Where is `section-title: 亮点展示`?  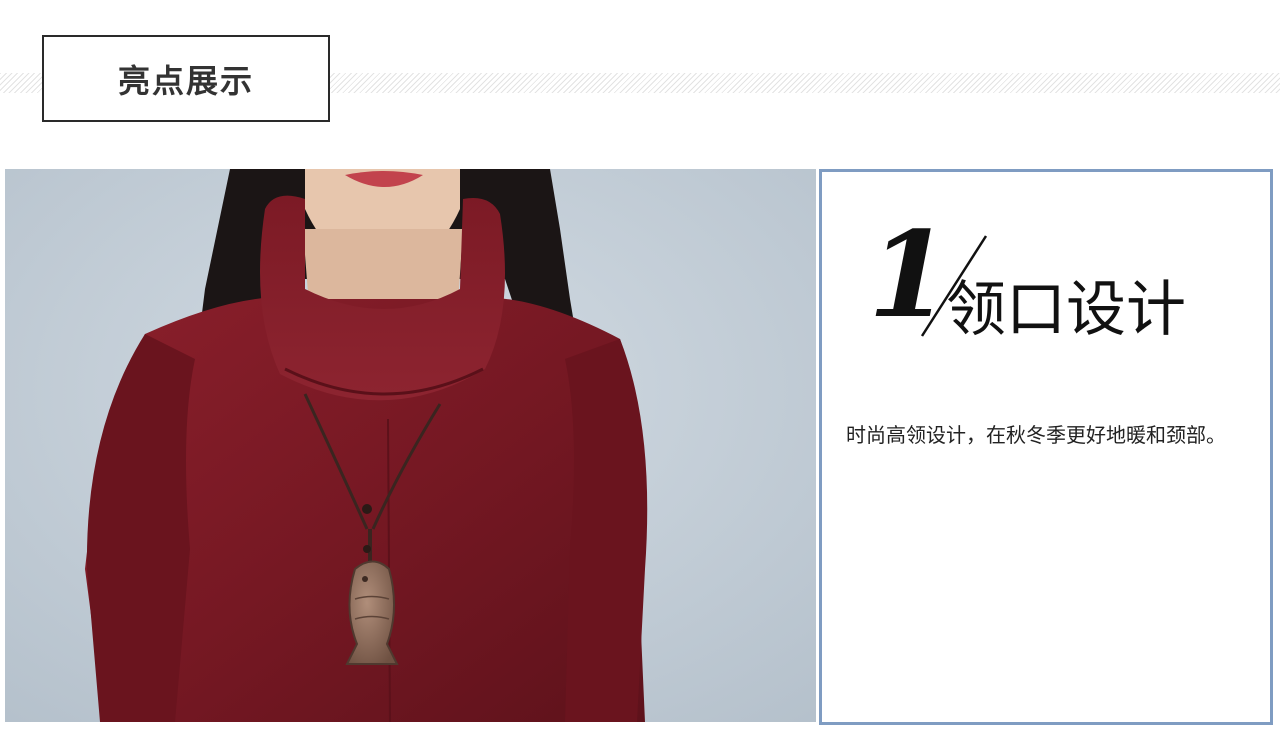
section-title: 亮点展示 is located at coordinates (185, 80).